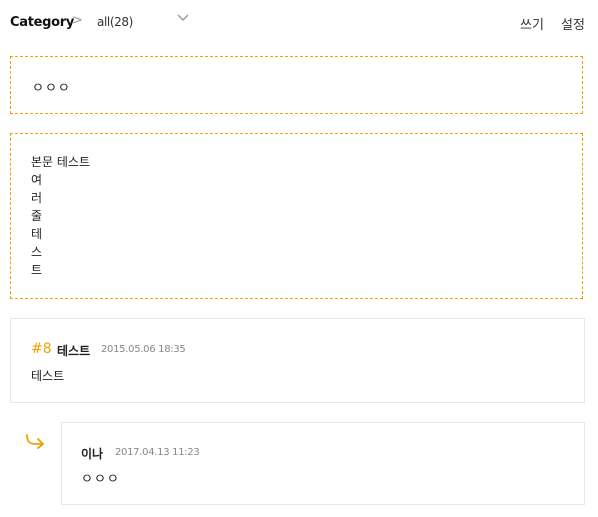 The image size is (598, 517). Describe the element at coordinates (37, 216) in the screenshot. I see `body-line: 줄` at that location.